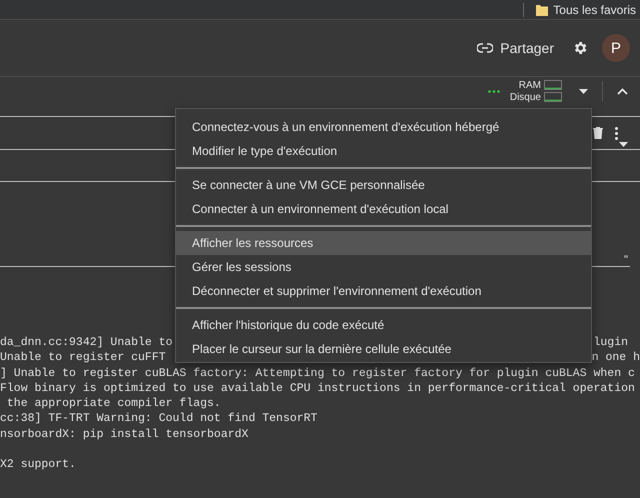  What do you see at coordinates (159, 419) in the screenshot?
I see `output-text: cc:38] TF-TRT Warning: Could not find TensorRT` at bounding box center [159, 419].